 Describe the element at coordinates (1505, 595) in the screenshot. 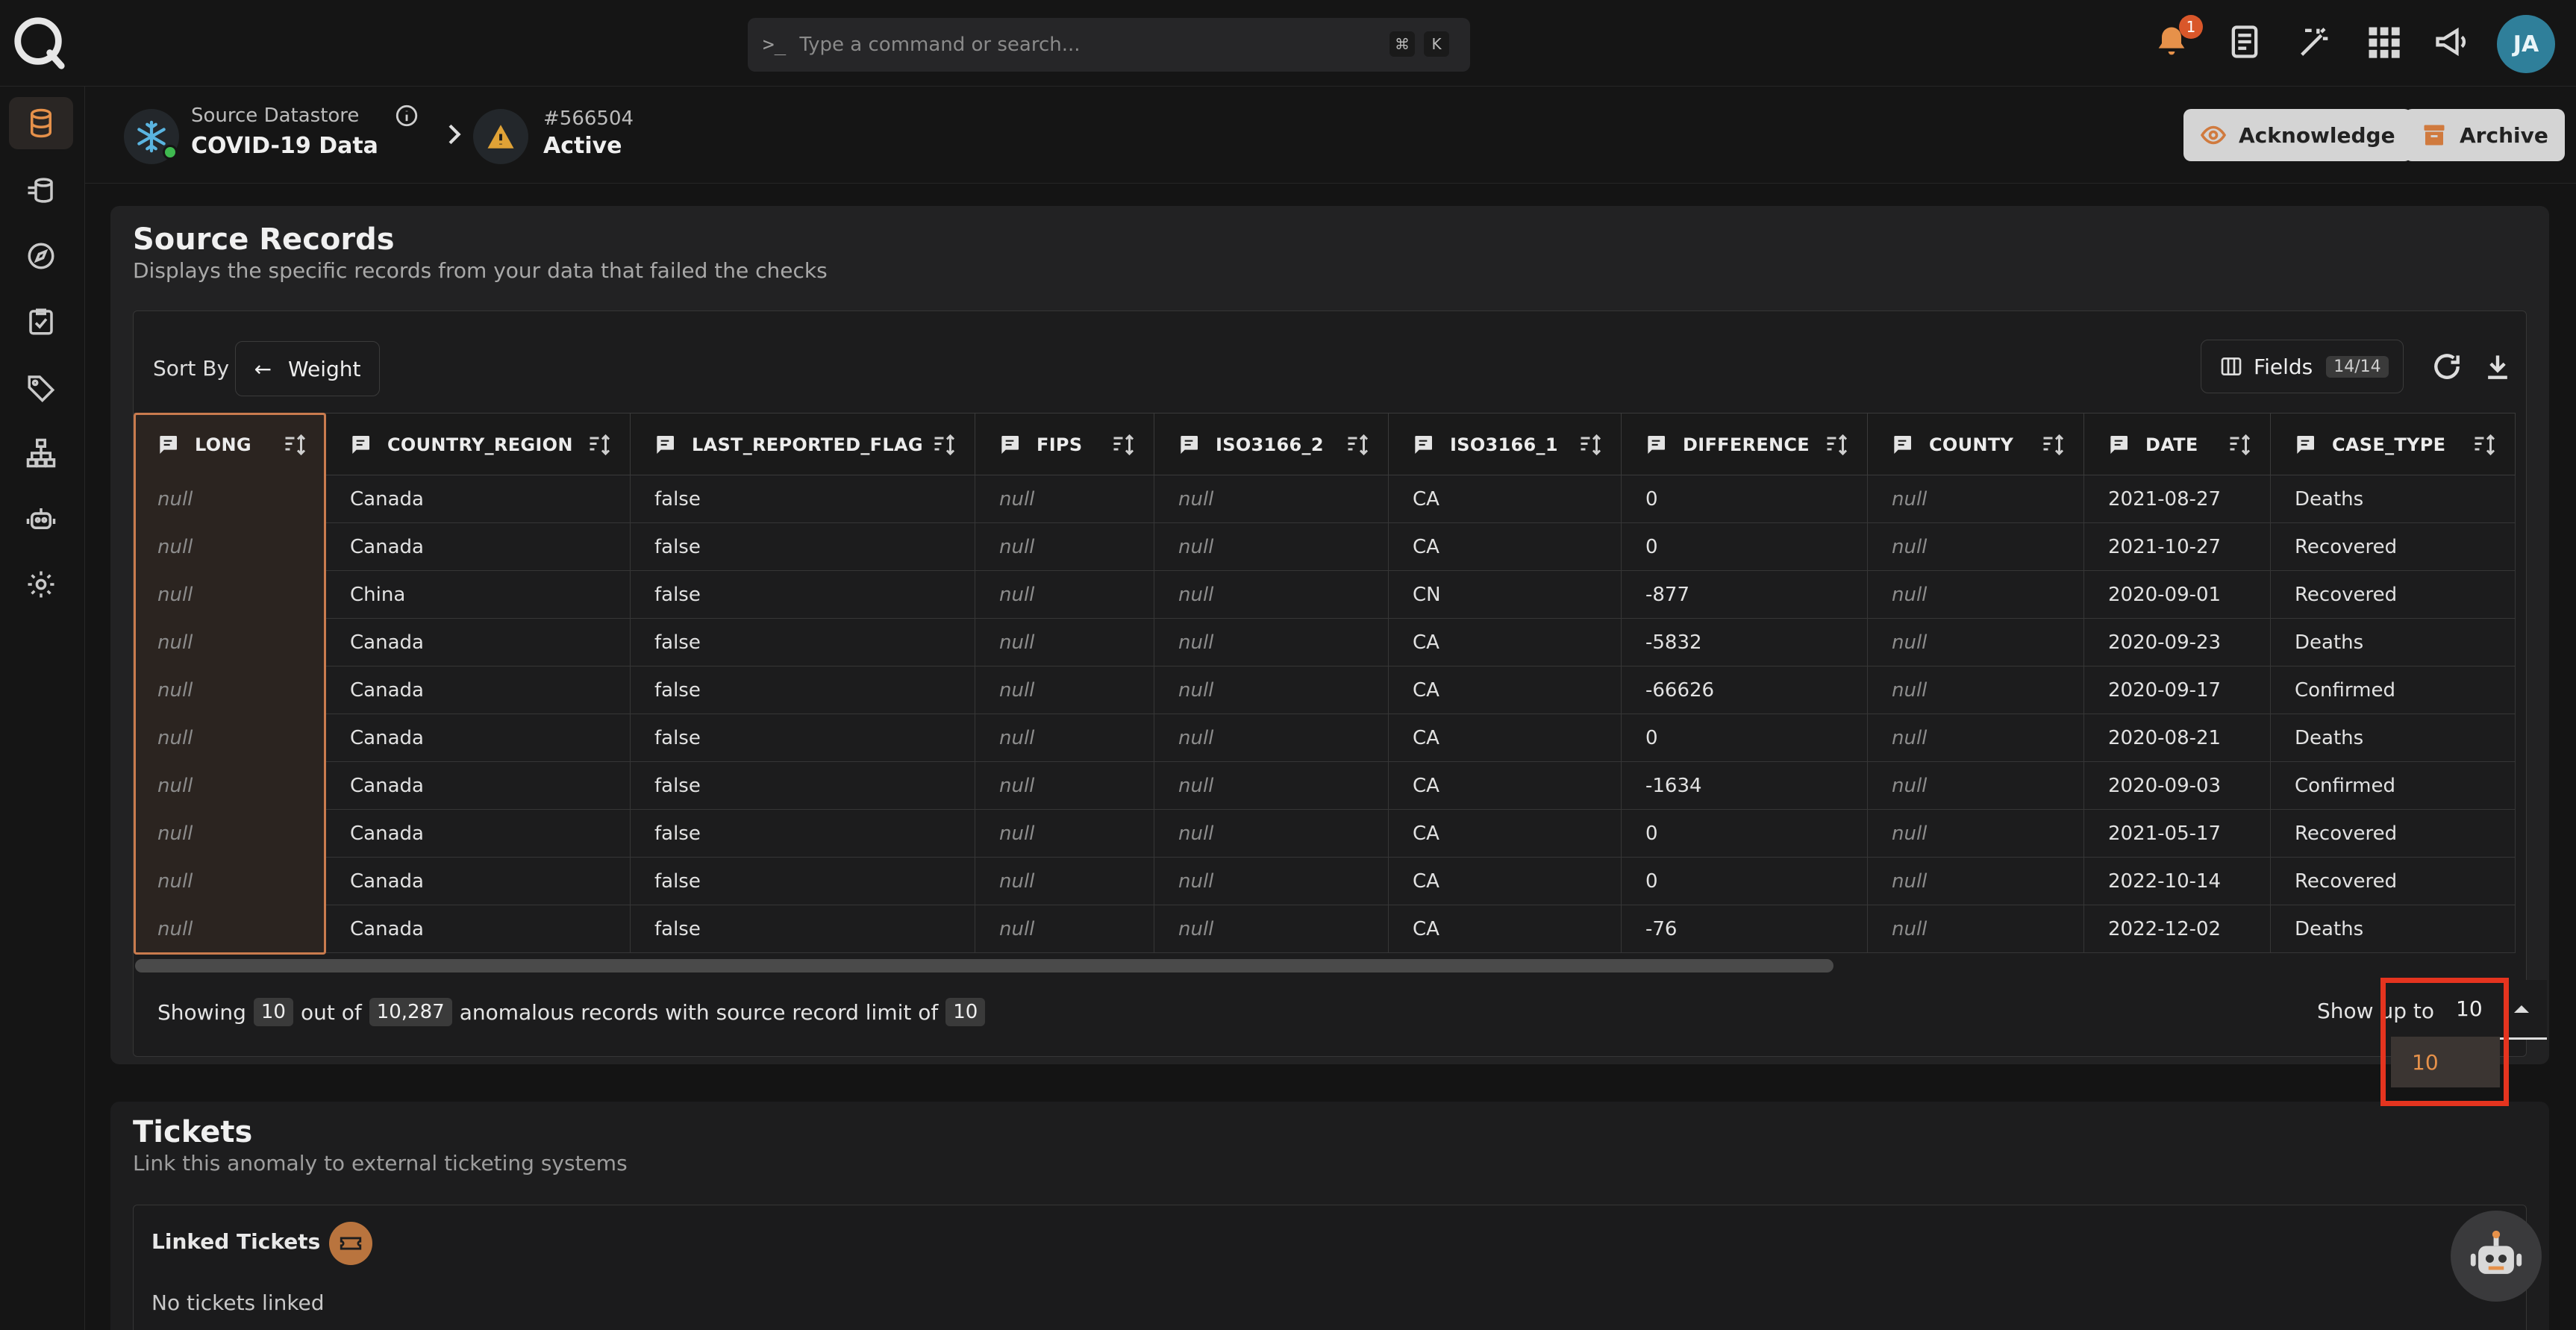

I see `table-cell-iso3166-1: CN` at that location.